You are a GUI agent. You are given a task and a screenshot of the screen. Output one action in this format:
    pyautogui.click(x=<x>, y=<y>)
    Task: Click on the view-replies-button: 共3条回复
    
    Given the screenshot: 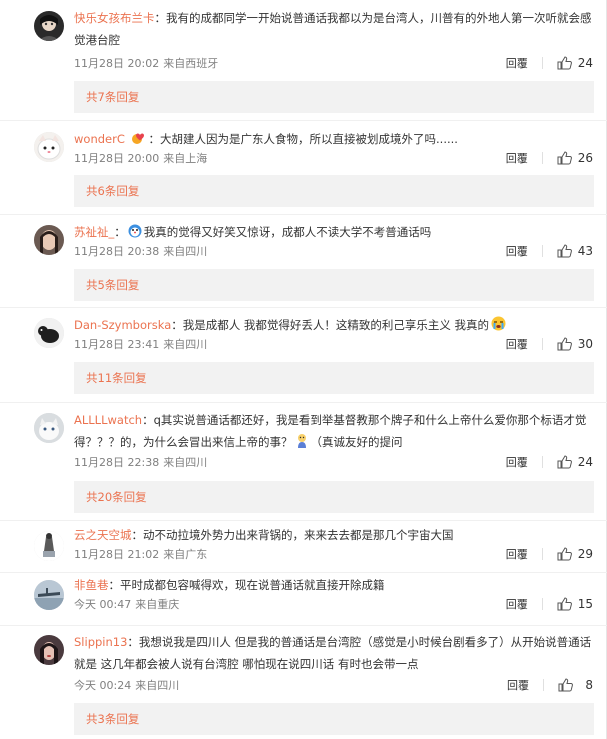 What is the action you would take?
    pyautogui.click(x=334, y=719)
    